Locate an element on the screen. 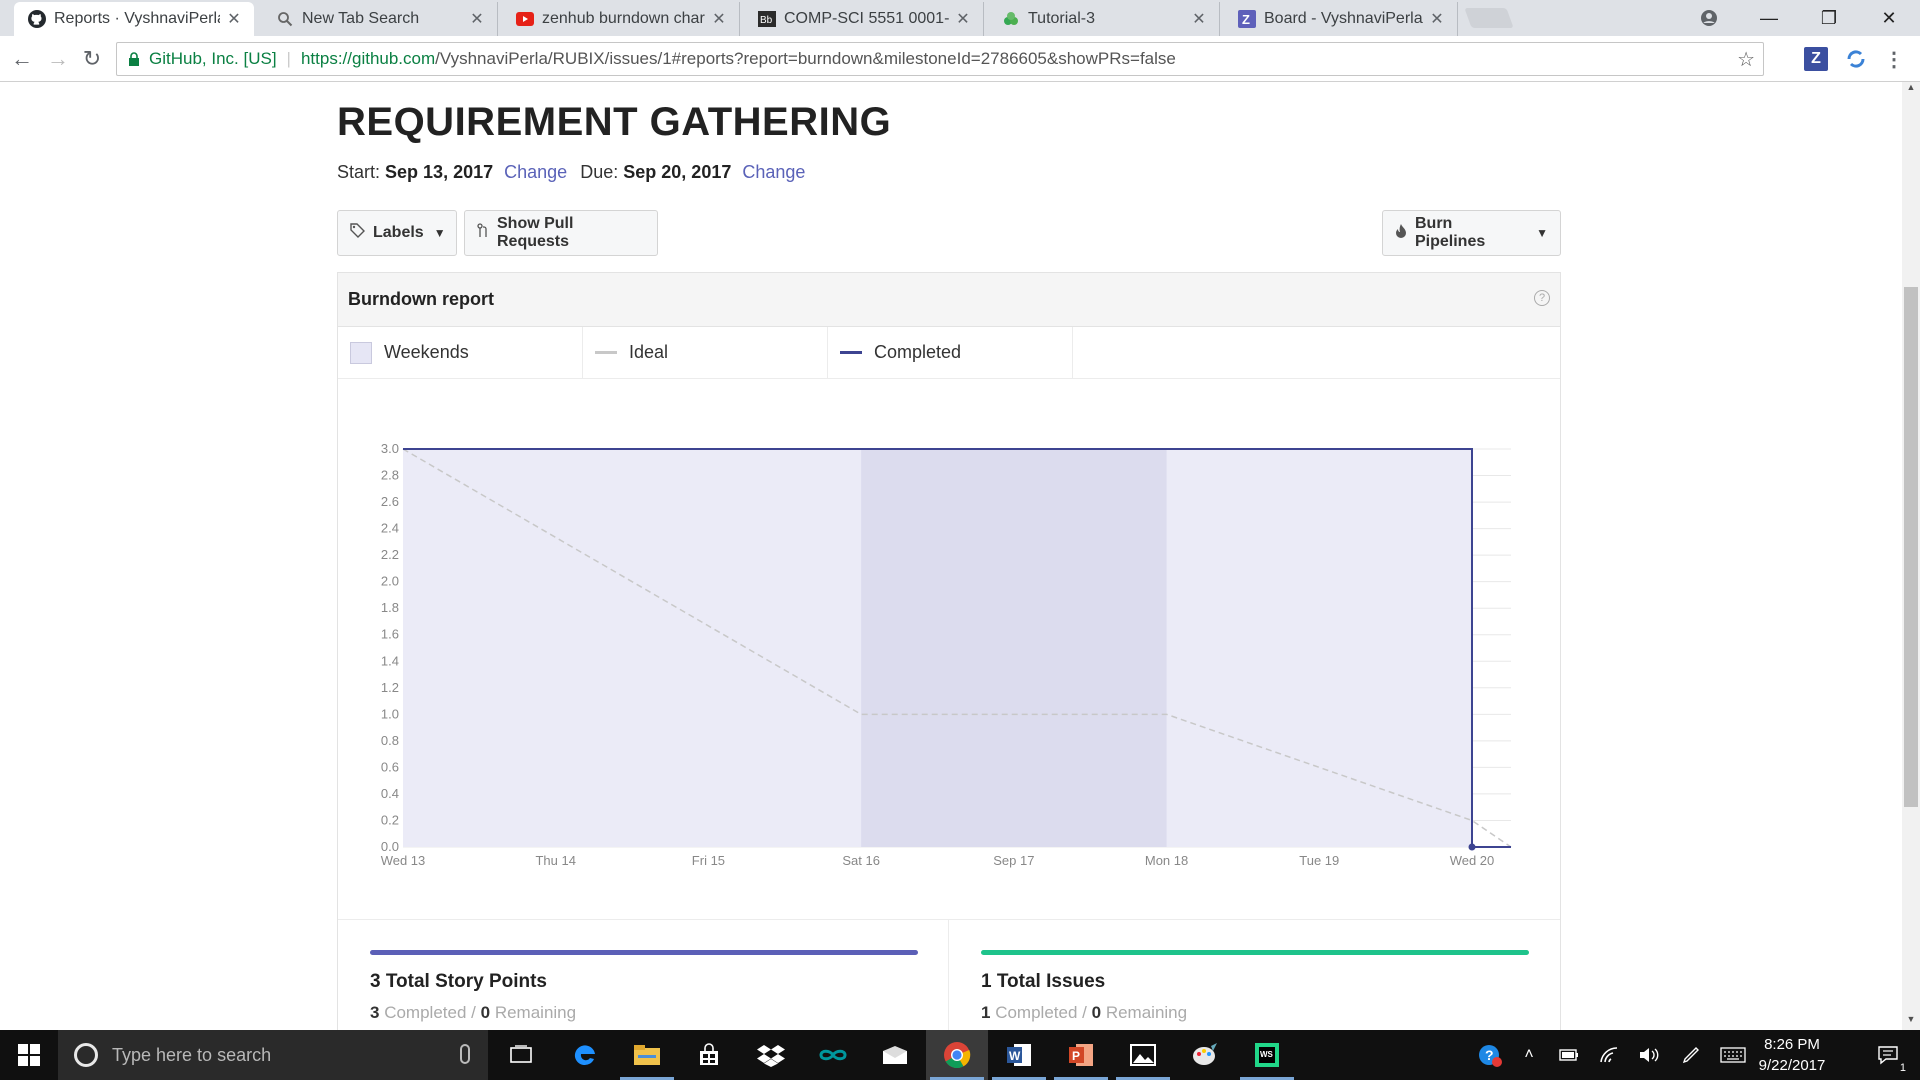  file-explorer-icon is located at coordinates (647, 1055).